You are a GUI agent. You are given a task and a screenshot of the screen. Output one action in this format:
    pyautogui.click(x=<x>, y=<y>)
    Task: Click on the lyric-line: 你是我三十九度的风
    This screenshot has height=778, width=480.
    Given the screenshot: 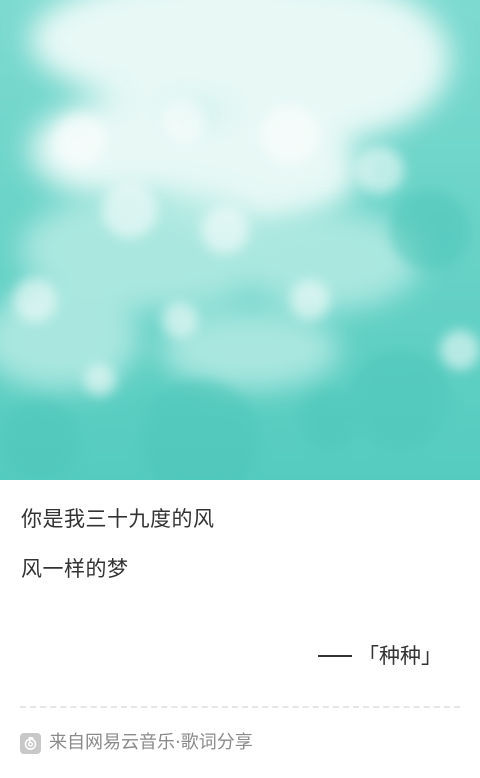 What is the action you would take?
    pyautogui.click(x=118, y=519)
    